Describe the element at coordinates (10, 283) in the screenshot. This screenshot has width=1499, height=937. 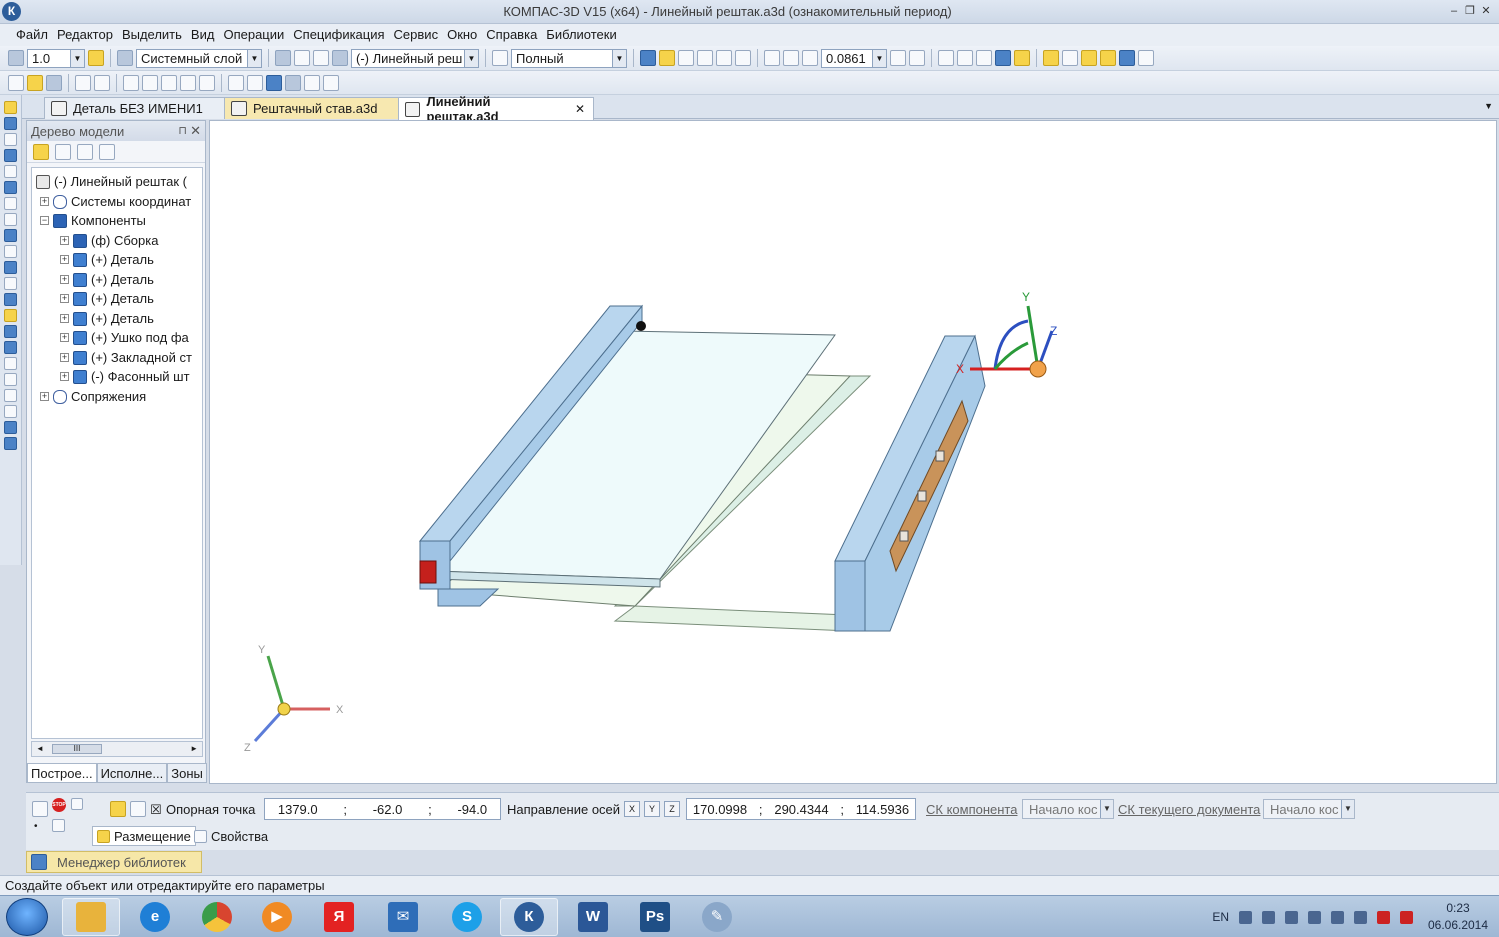
I see `measure-vertical-icon` at that location.